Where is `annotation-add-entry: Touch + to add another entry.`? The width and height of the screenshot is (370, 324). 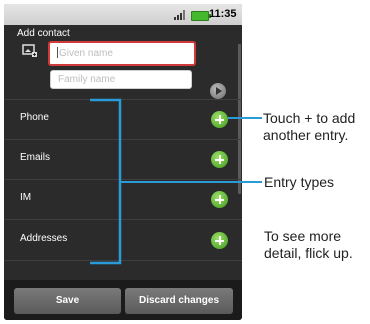 annotation-add-entry: Touch + to add another entry. is located at coordinates (309, 127).